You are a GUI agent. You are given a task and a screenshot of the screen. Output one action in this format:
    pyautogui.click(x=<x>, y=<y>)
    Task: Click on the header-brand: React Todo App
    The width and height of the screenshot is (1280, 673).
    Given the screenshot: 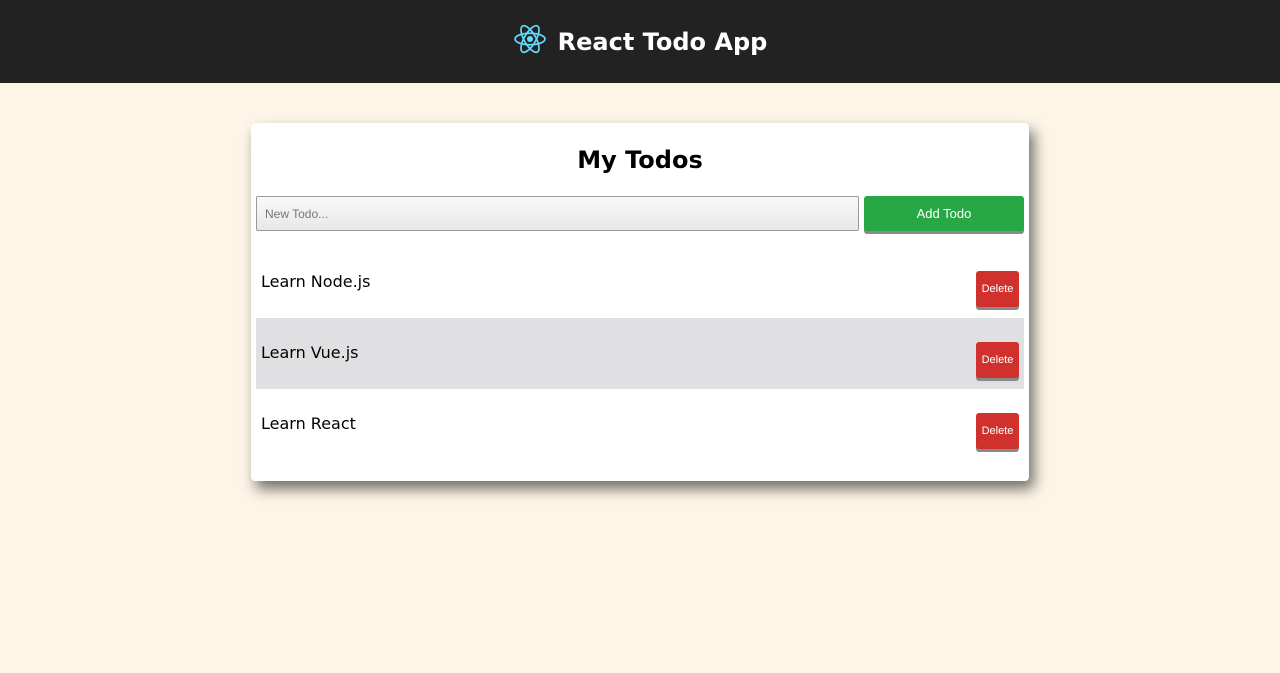 What is the action you would take?
    pyautogui.click(x=640, y=40)
    